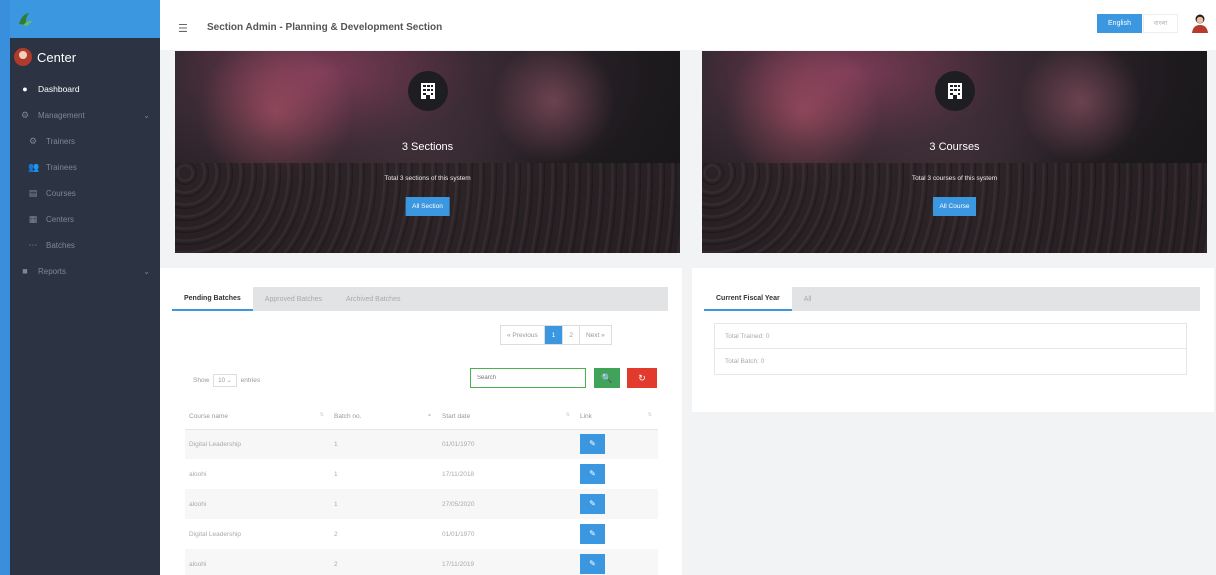 The width and height of the screenshot is (1216, 575). What do you see at coordinates (1160, 23) in the screenshot?
I see `lang-bangla-button: বাংলা` at bounding box center [1160, 23].